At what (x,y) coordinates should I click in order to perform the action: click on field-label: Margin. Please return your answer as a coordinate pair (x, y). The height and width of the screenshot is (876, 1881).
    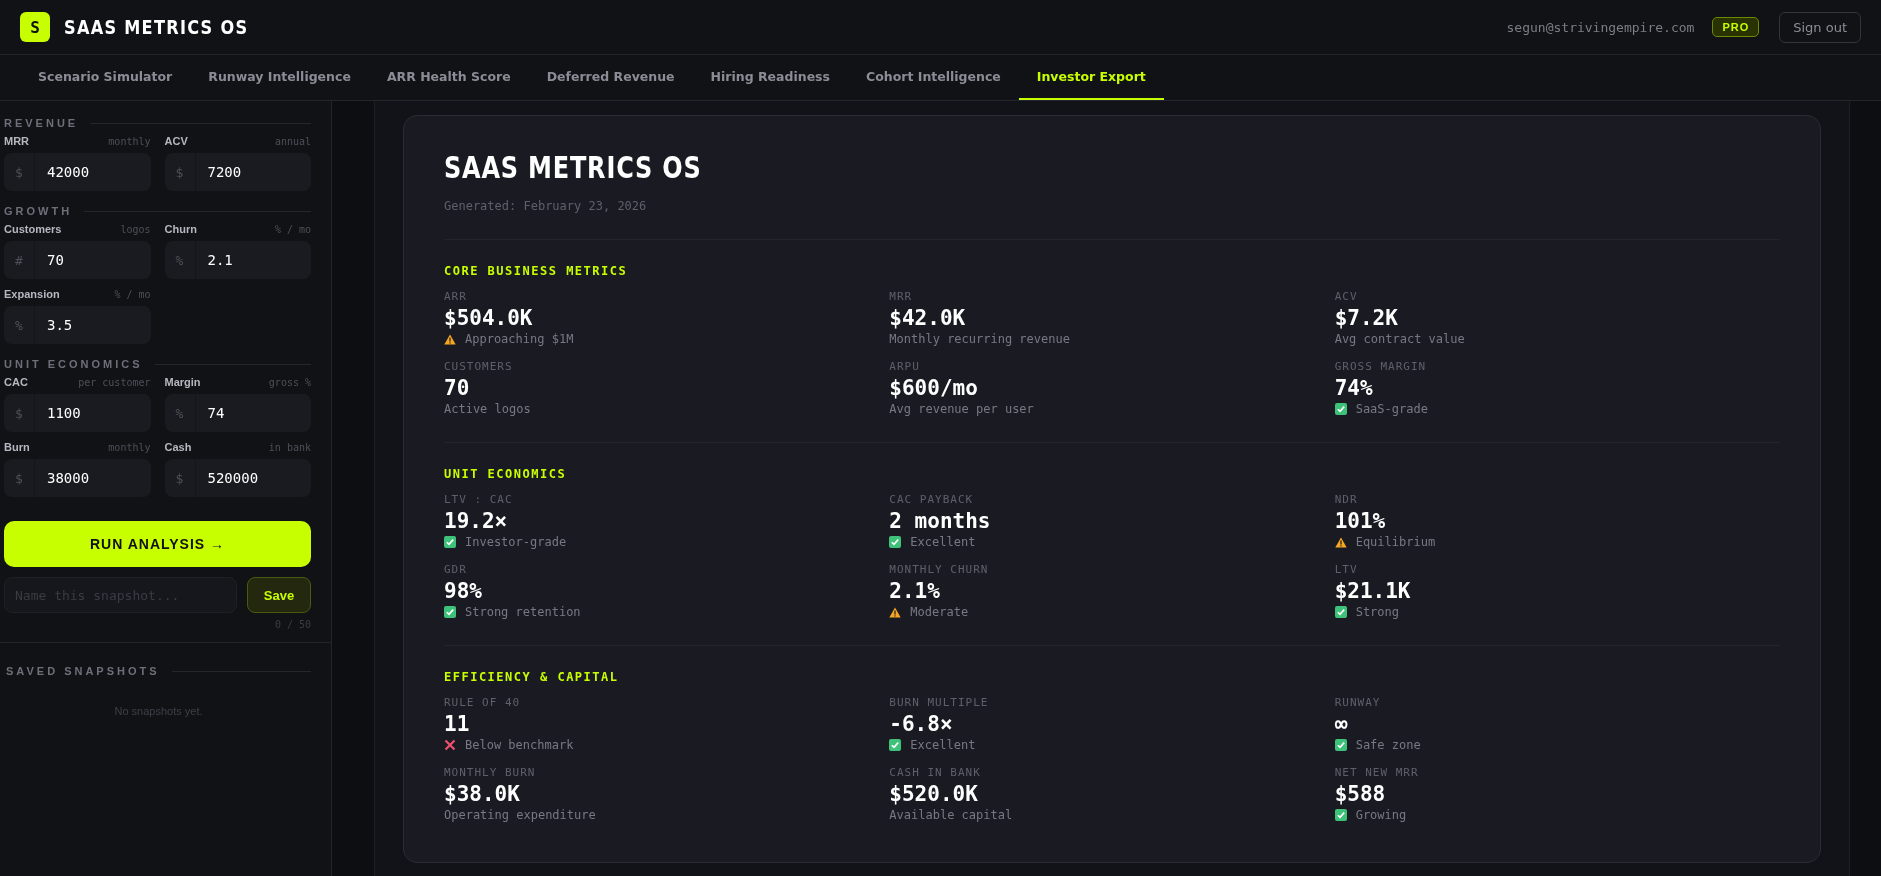
    Looking at the image, I should click on (182, 382).